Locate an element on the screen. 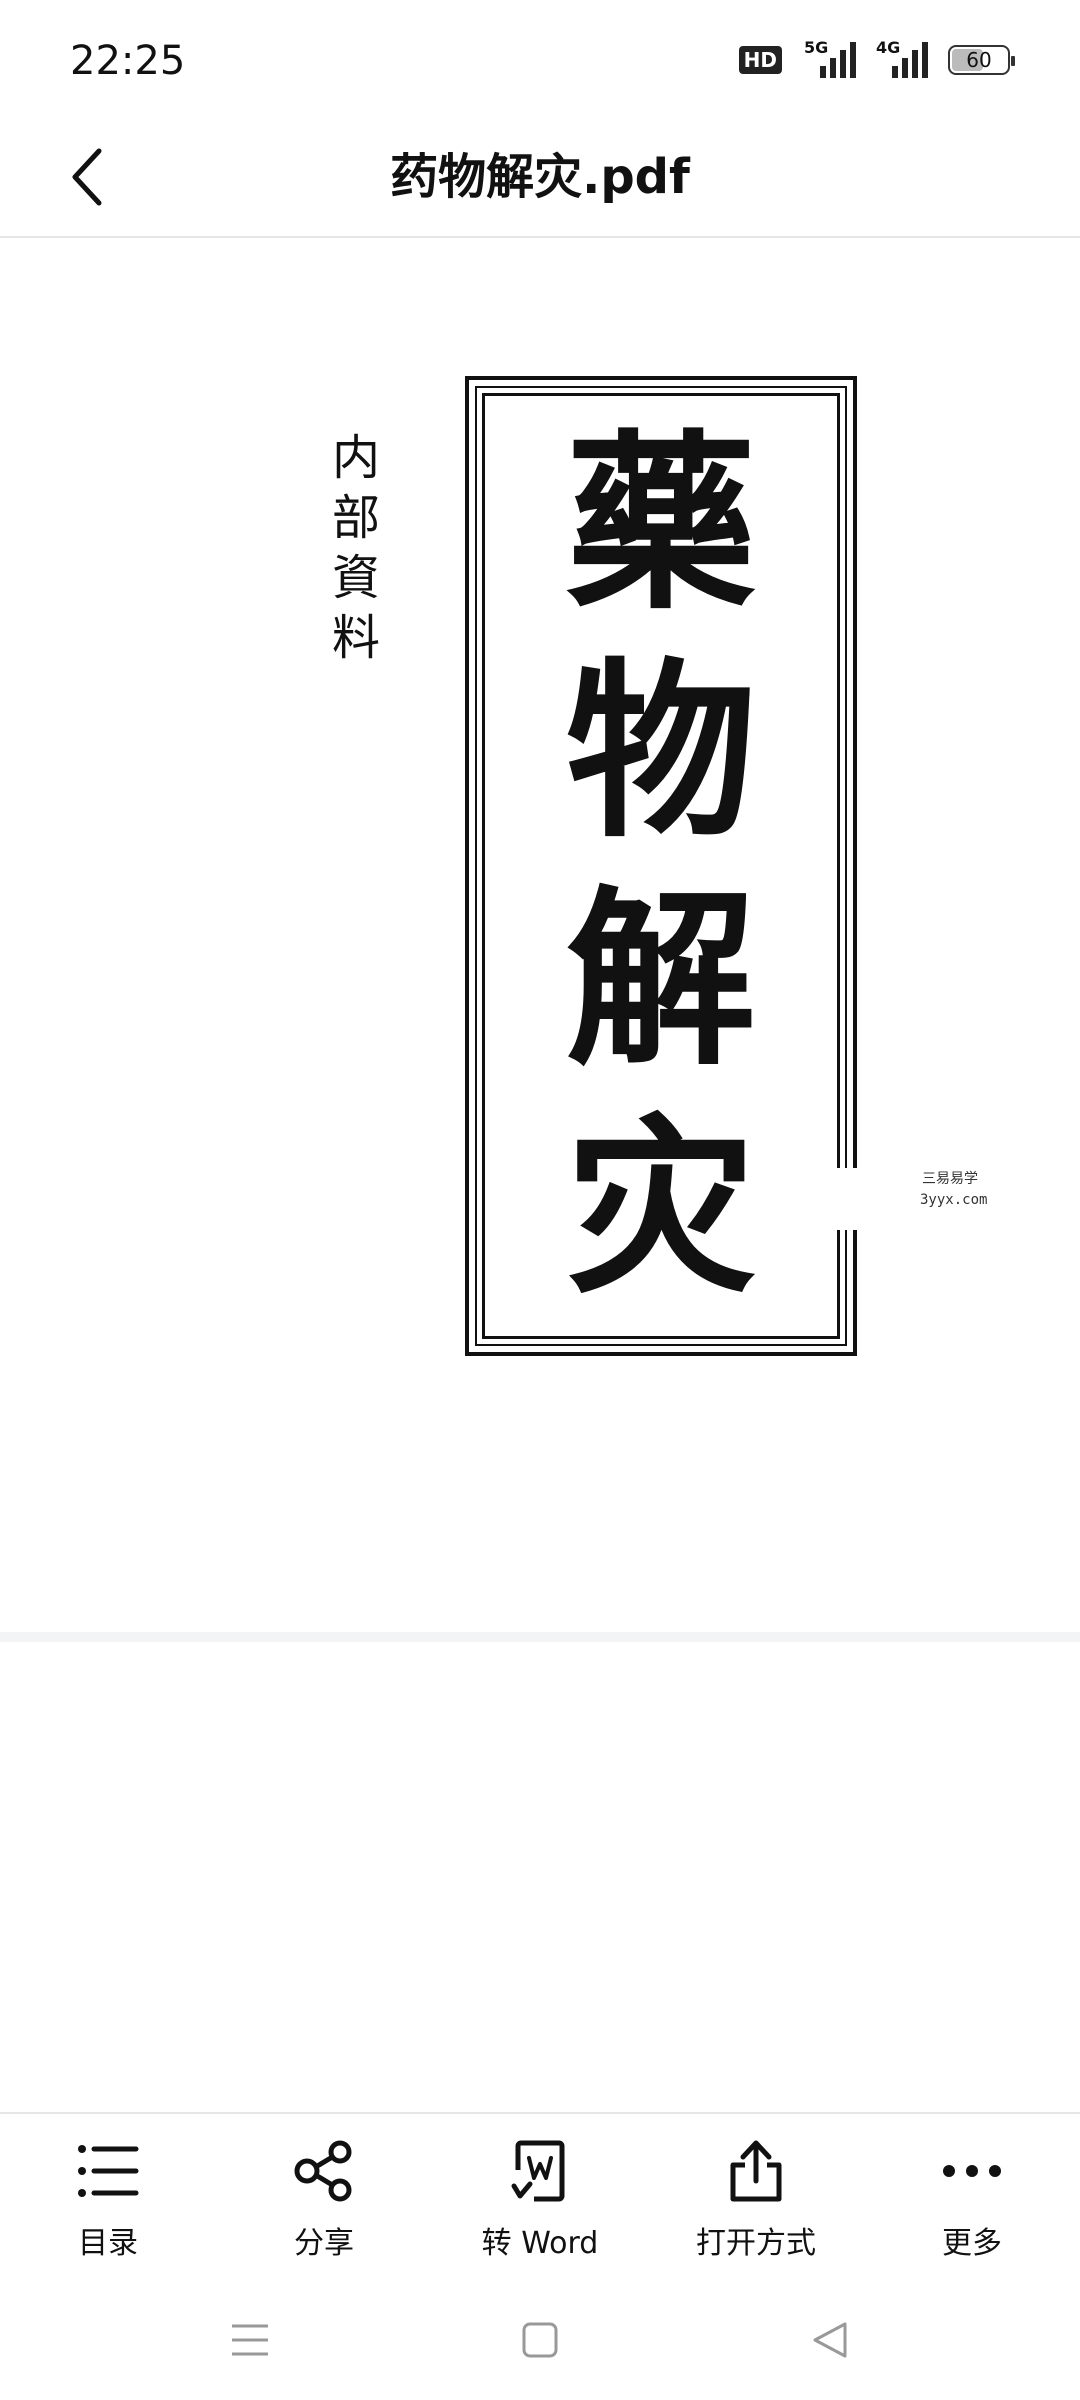  document-title: 藥 物 解 灾 is located at coordinates (661, 866).